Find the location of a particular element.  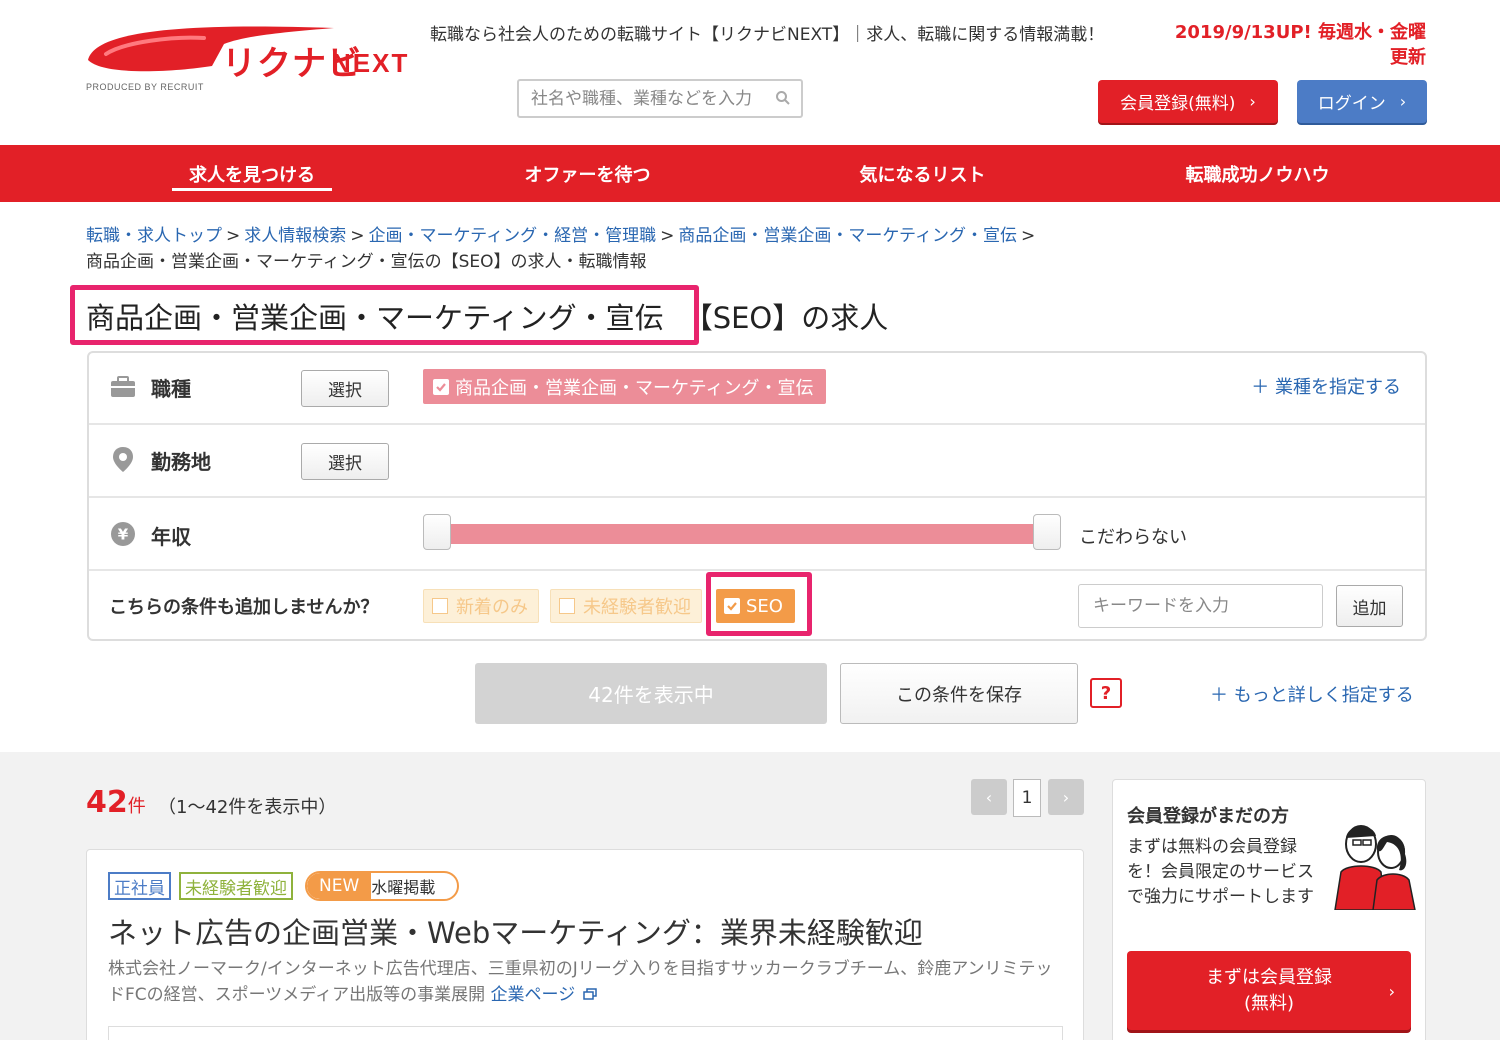

company-page-link: 企業ページ is located at coordinates (544, 995).